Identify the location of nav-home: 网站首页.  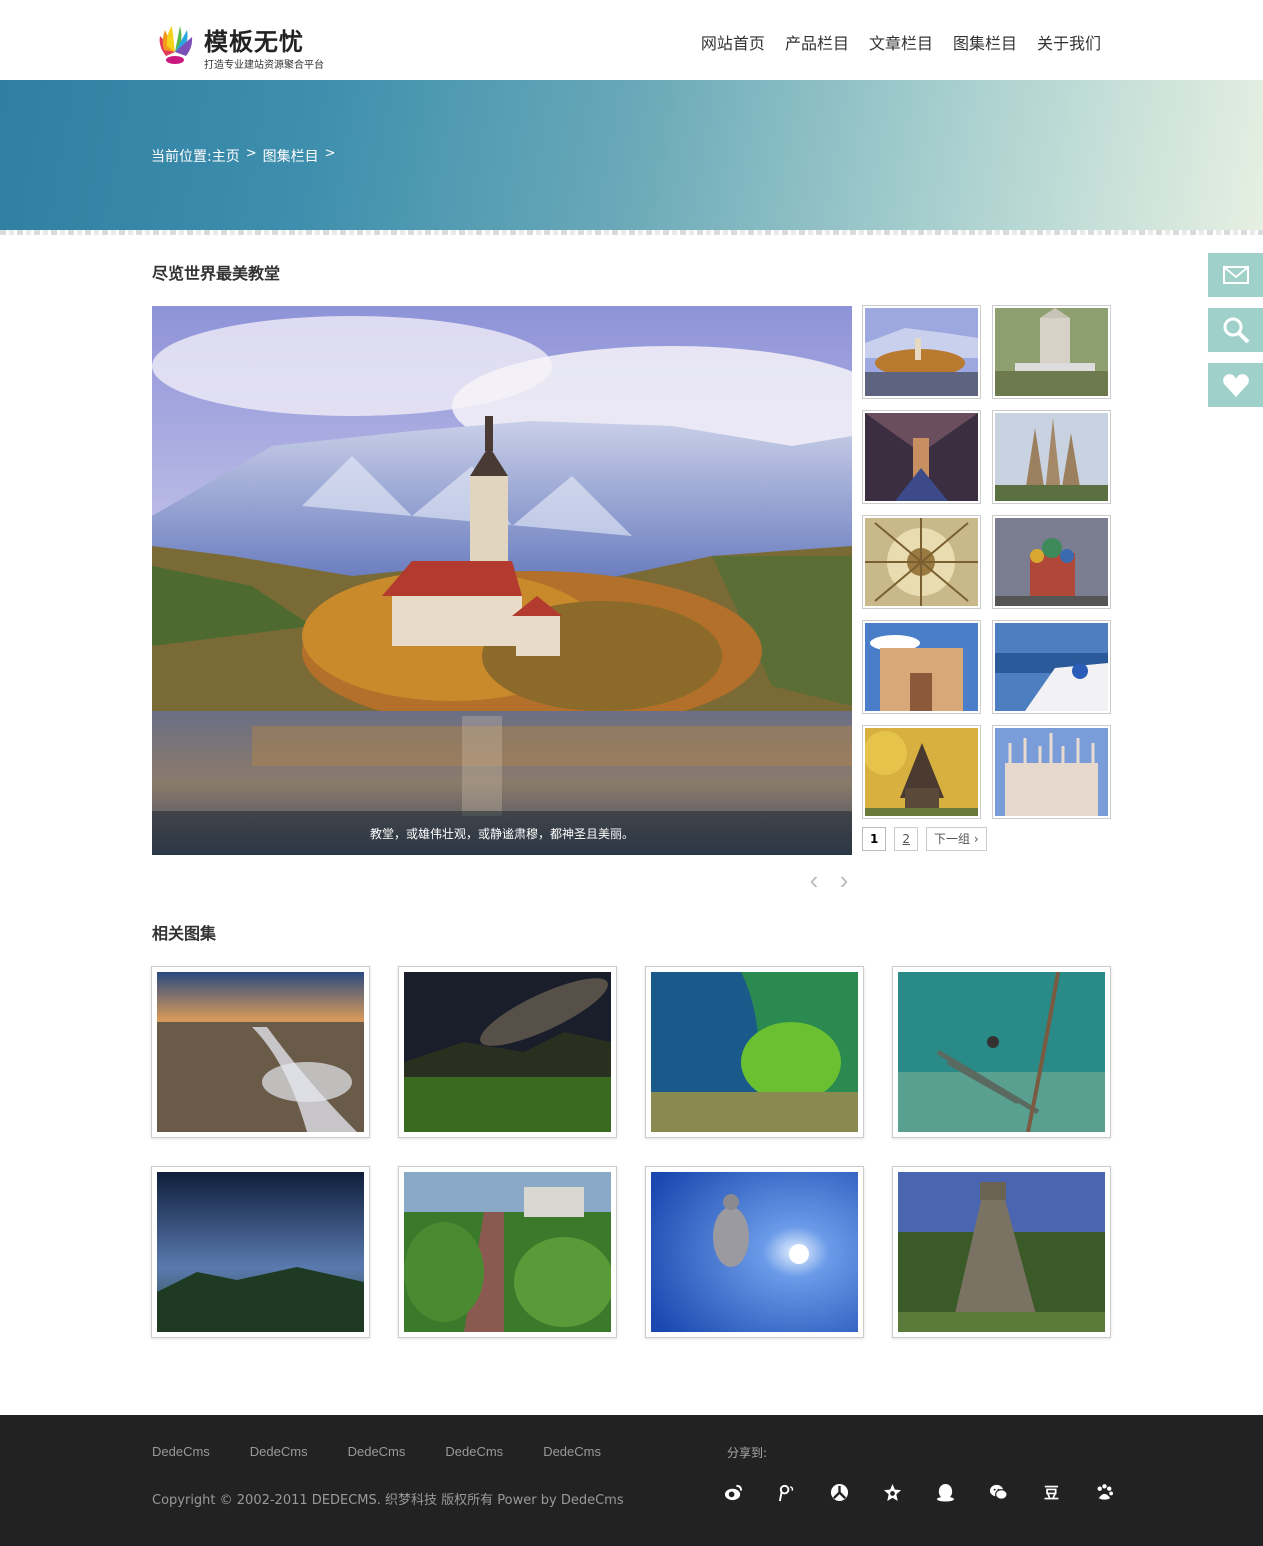
(733, 42).